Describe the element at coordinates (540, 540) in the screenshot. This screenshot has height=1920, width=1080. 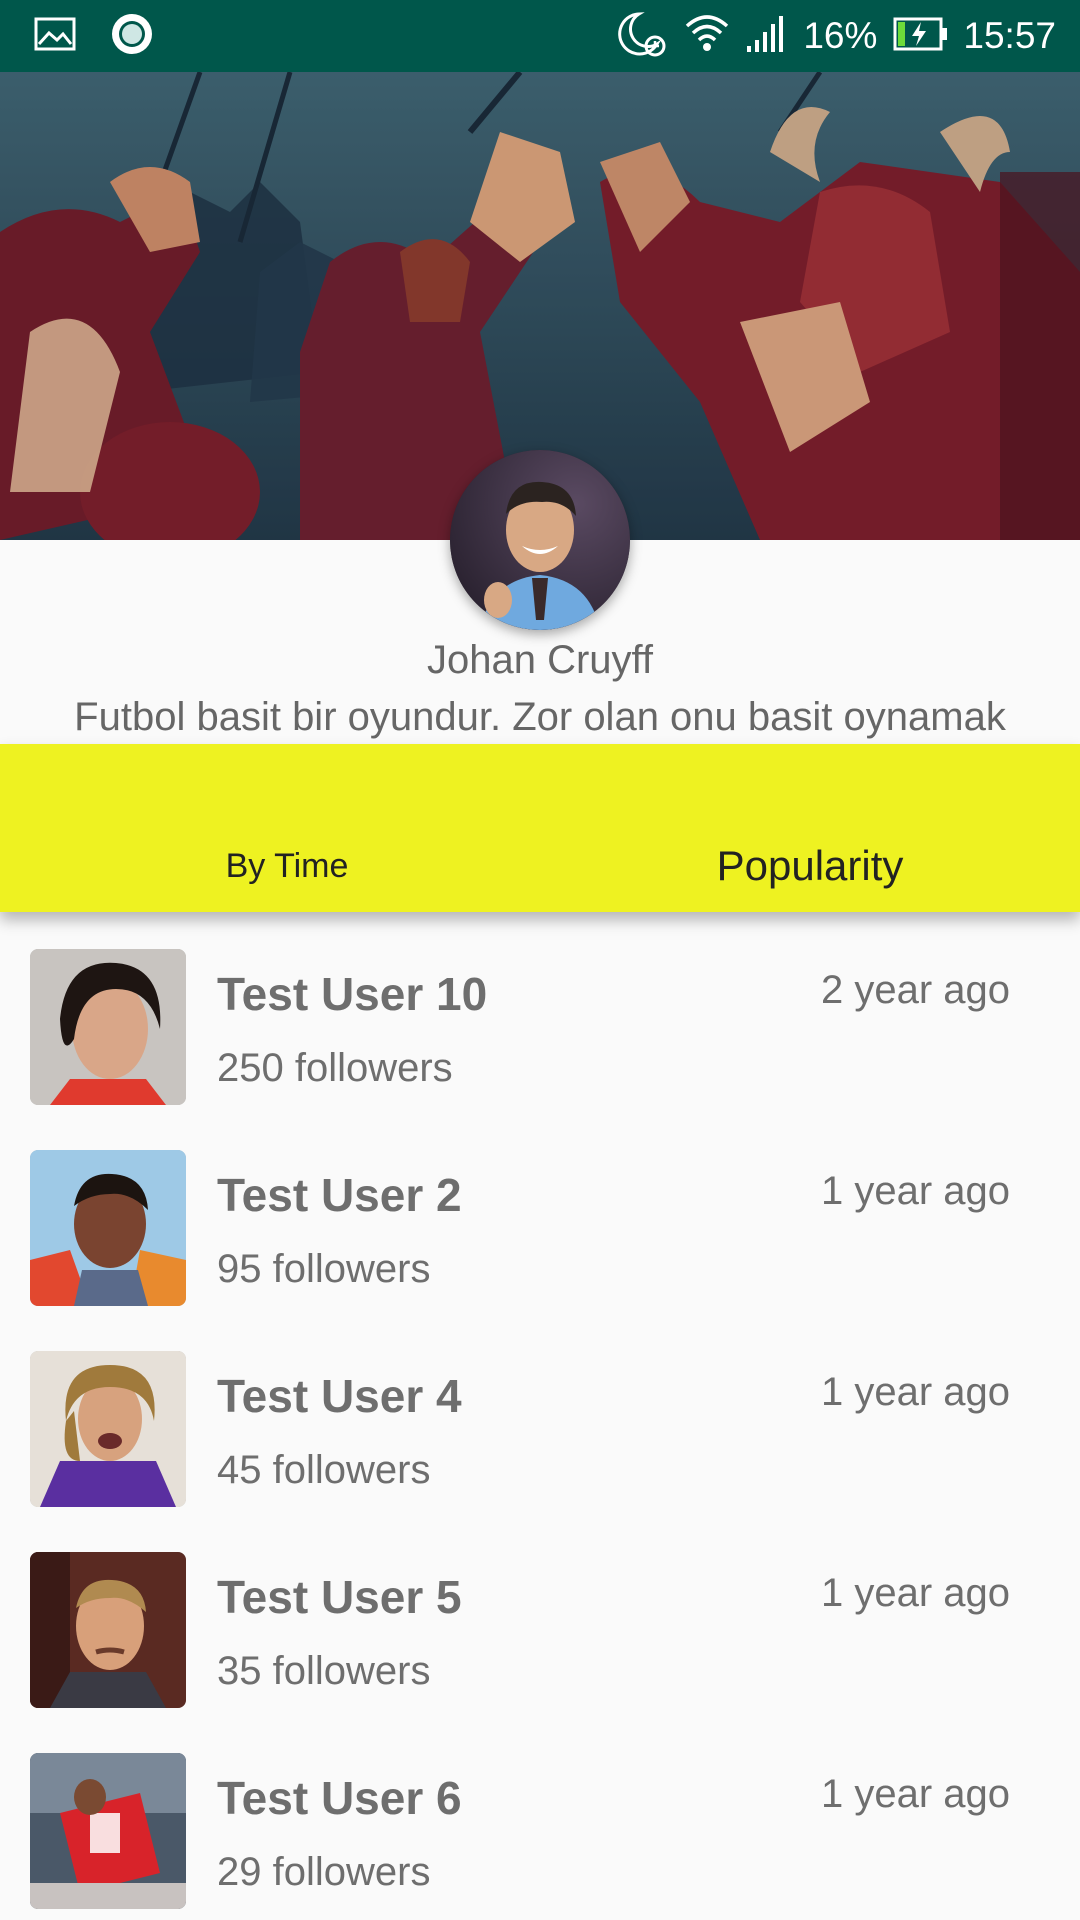
I see `profile-avatar` at that location.